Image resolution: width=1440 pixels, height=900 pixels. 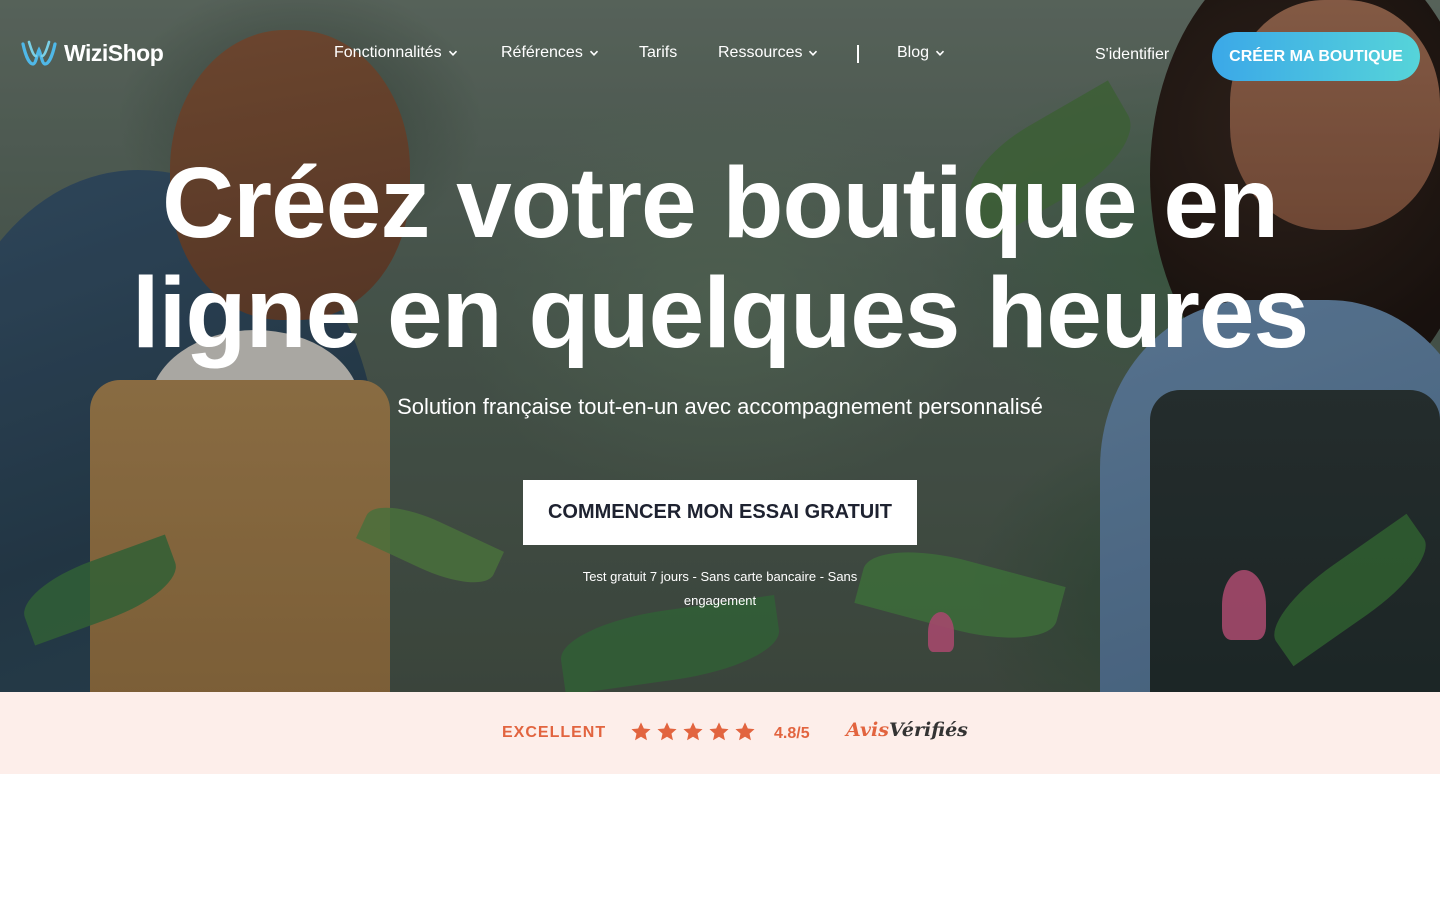 I want to click on rating-score: 4.8/5, so click(x=792, y=733).